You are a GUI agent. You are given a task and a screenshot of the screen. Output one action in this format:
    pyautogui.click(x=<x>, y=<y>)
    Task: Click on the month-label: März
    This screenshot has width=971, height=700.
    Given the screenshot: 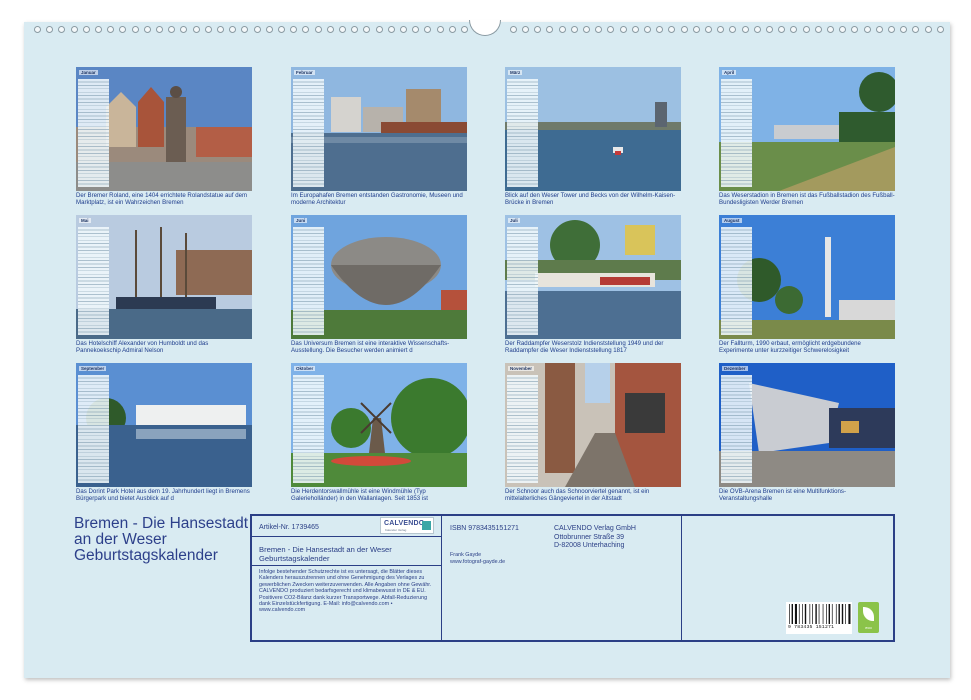 What is the action you would take?
    pyautogui.click(x=515, y=72)
    